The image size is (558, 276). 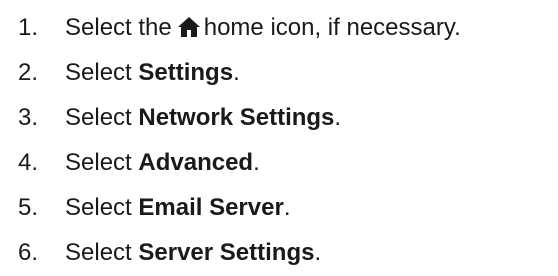 I want to click on step-text: Select Network Settings., so click(x=203, y=118).